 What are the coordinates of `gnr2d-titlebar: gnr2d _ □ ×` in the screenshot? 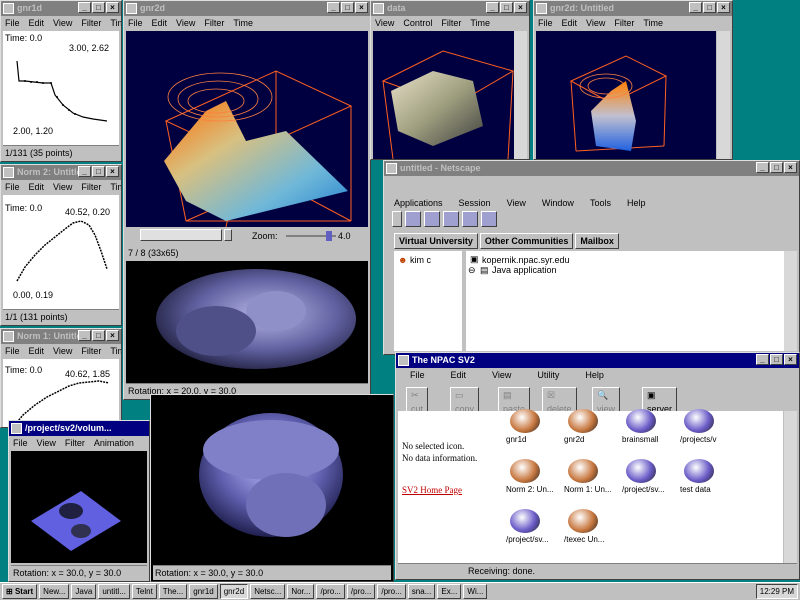 It's located at (247, 8).